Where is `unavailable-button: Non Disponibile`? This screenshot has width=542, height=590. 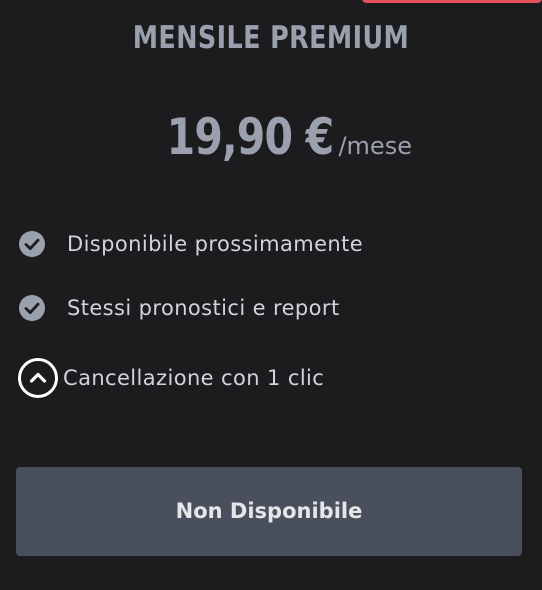 unavailable-button: Non Disponibile is located at coordinates (269, 511).